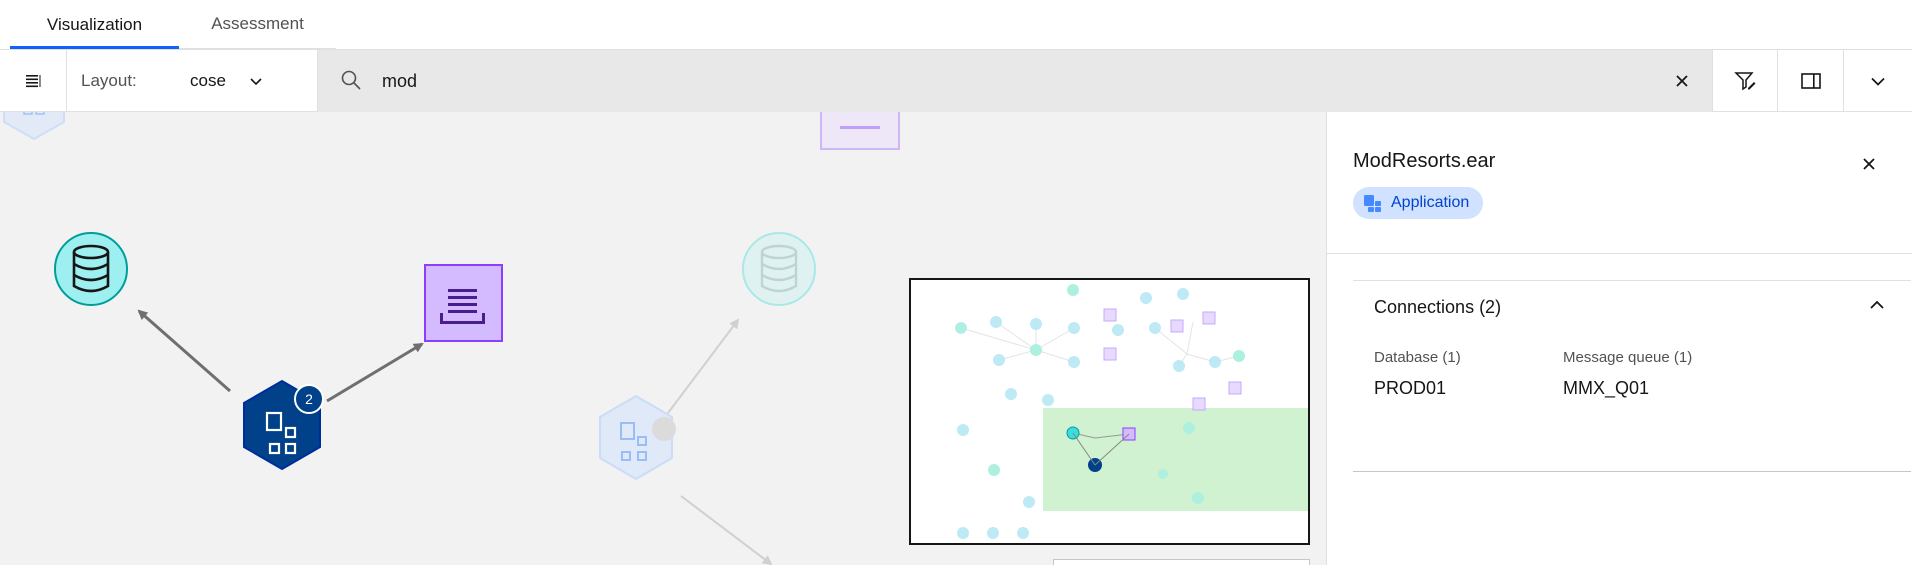 This screenshot has width=1912, height=565. What do you see at coordinates (1606, 388) in the screenshot?
I see `message-queue-value: MMX_Q01` at bounding box center [1606, 388].